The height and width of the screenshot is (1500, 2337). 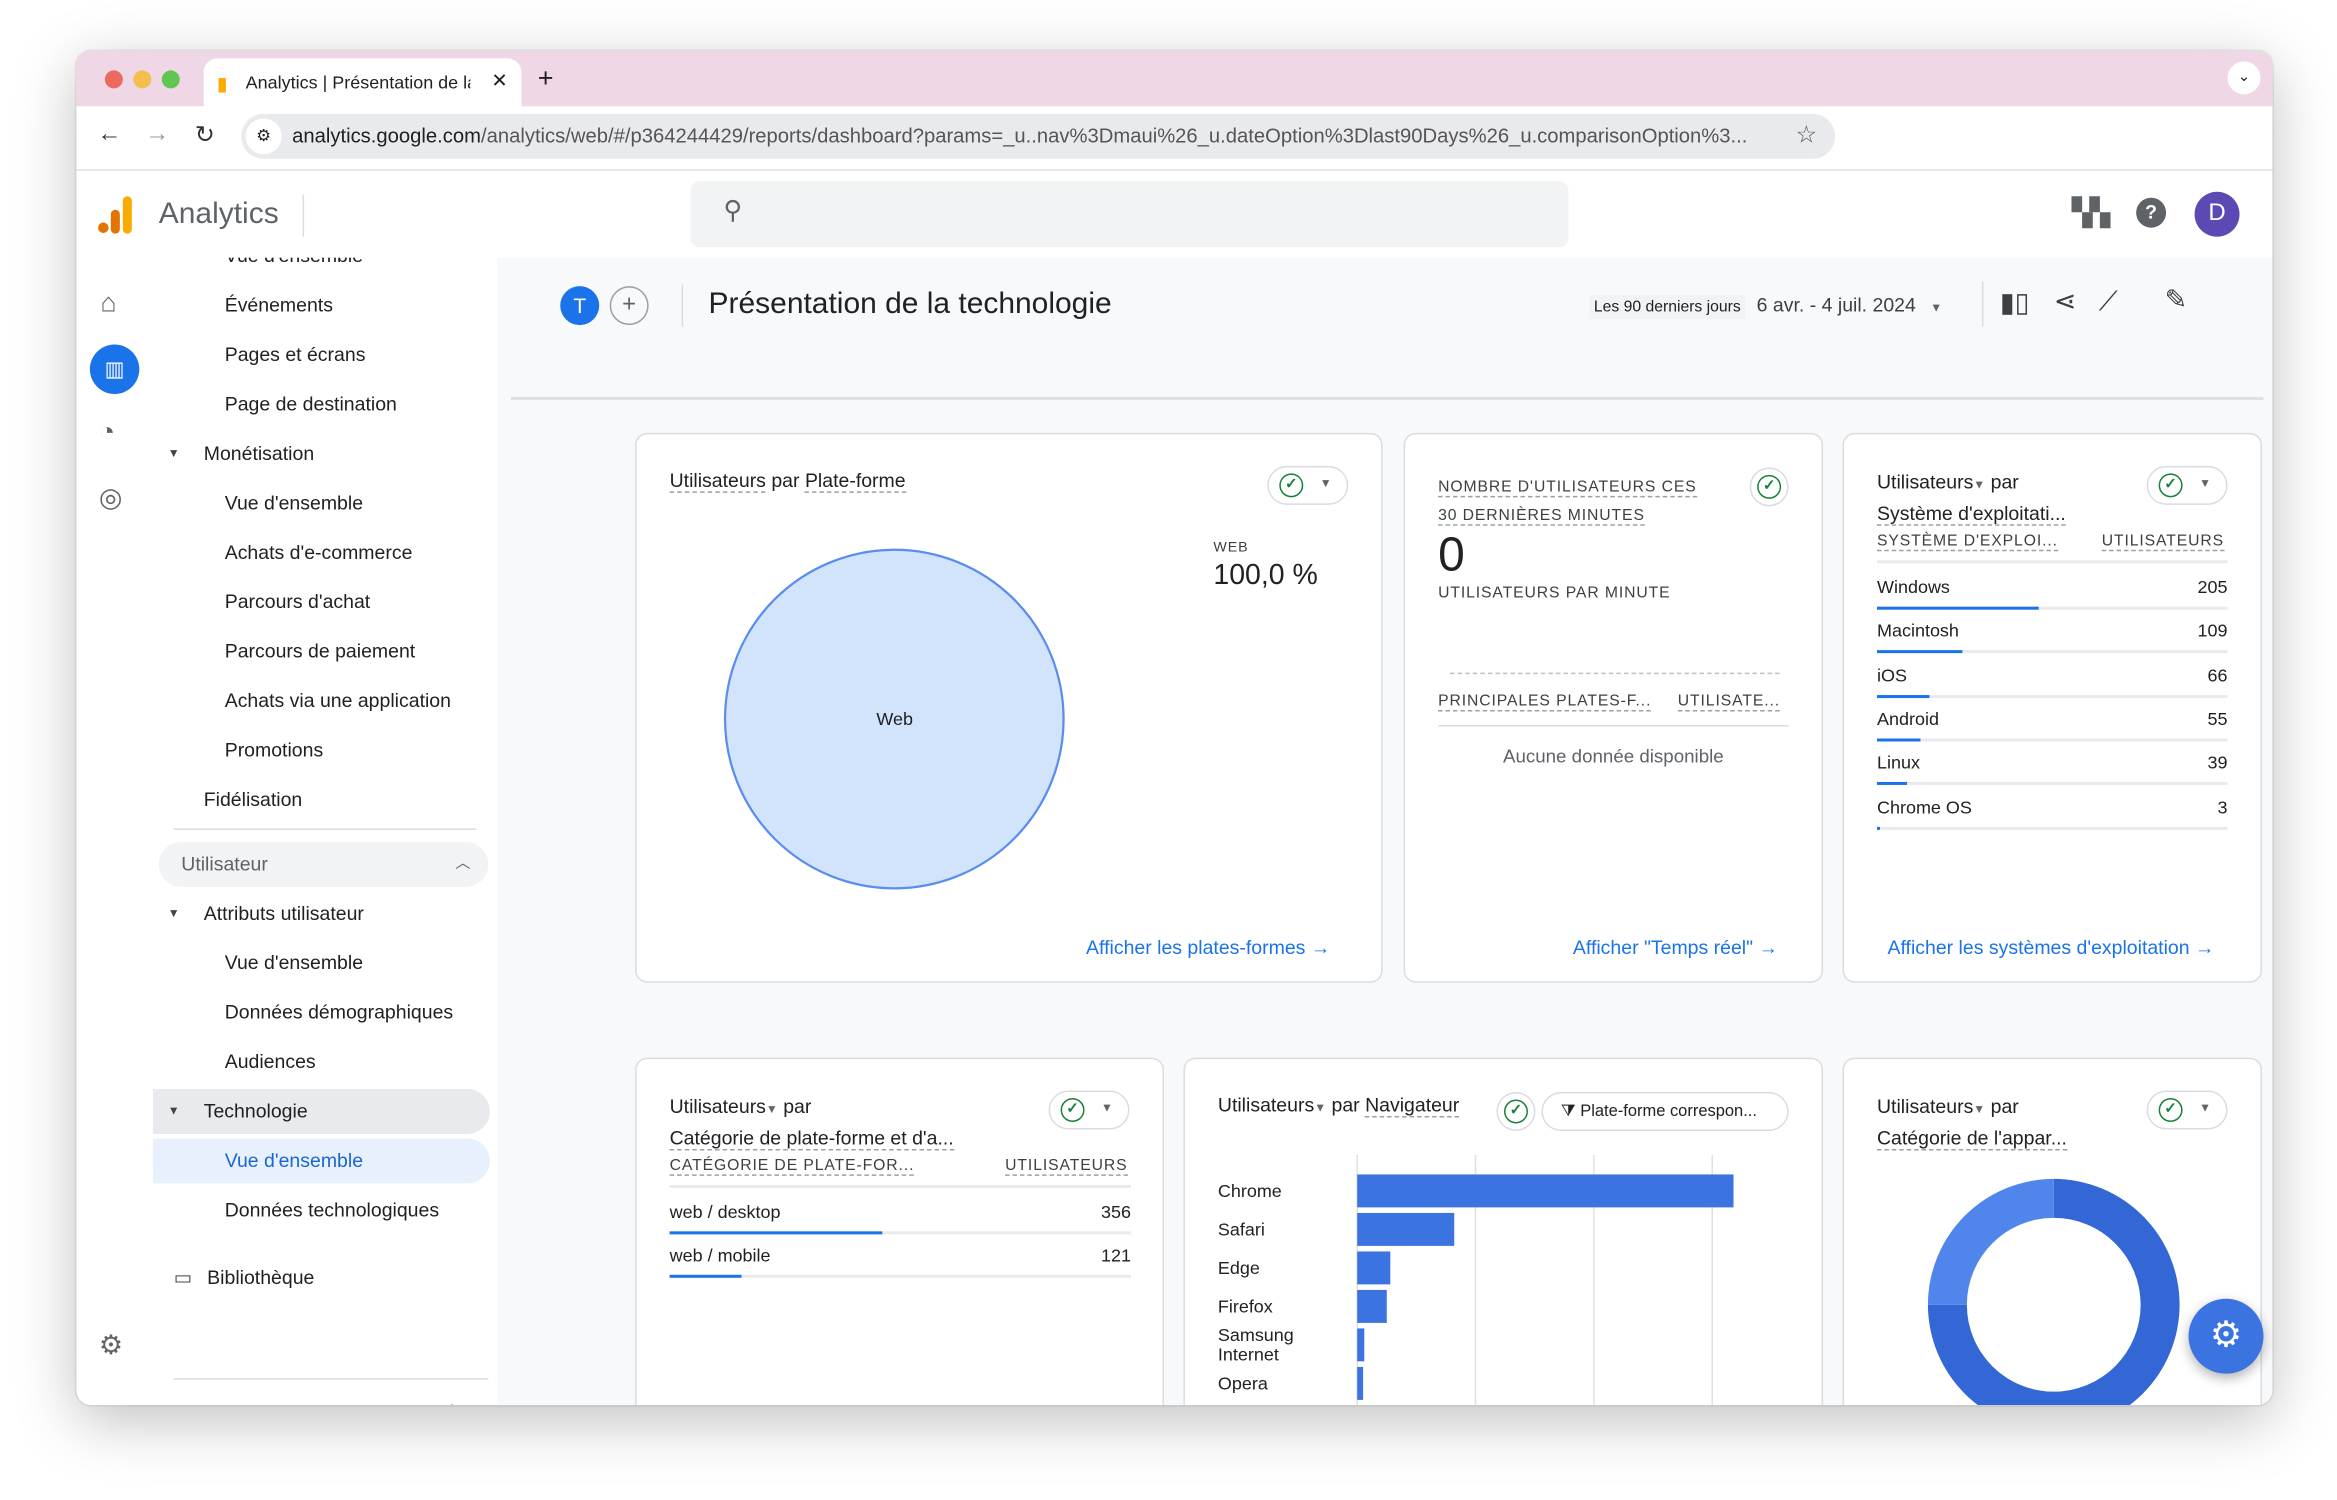 I want to click on nav-item-library: ▭ Bibliothèque, so click(x=244, y=1277).